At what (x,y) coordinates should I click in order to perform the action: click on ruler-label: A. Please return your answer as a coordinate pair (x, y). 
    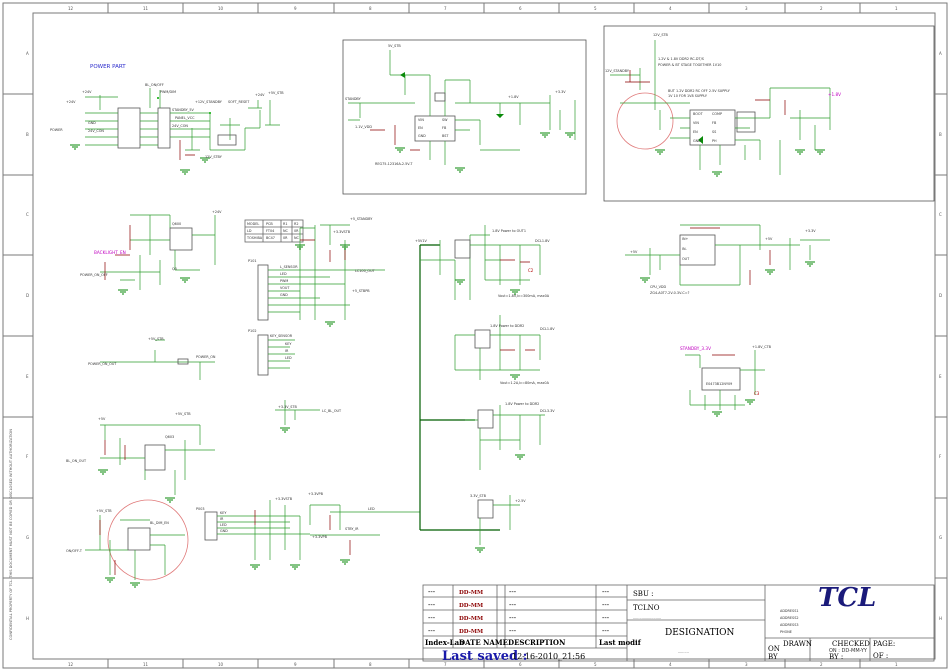
    Looking at the image, I should click on (27, 53).